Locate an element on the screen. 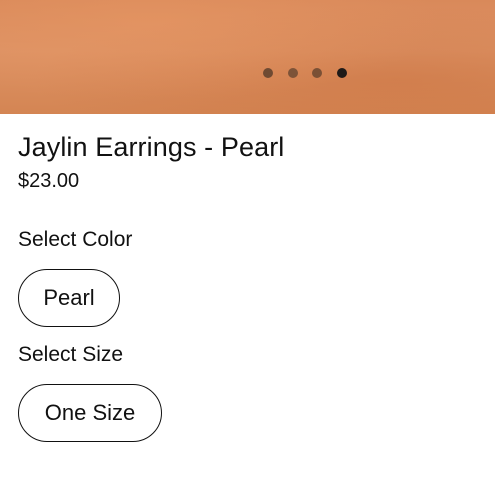 This screenshot has width=495, height=495. product-price: $23.00 is located at coordinates (49, 181).